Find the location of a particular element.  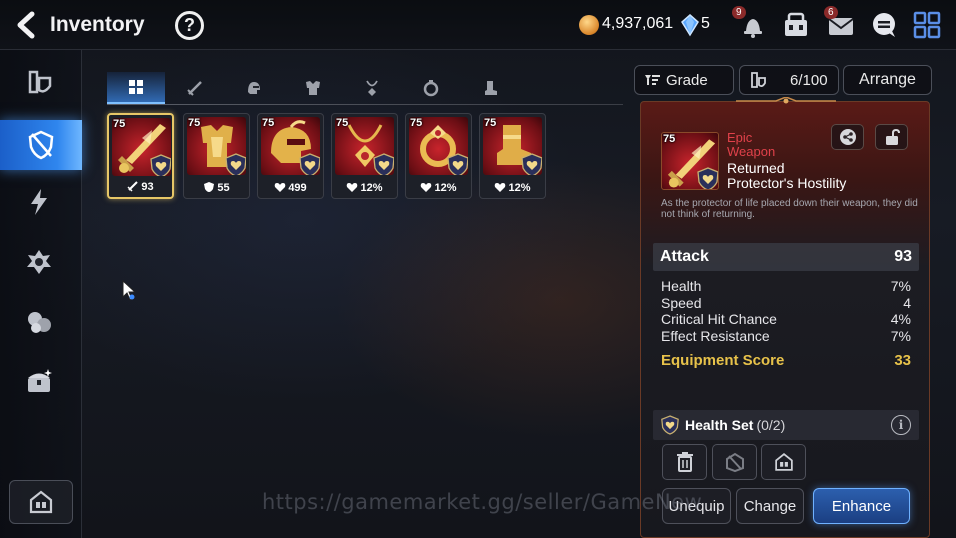

back-button is located at coordinates (28, 25).